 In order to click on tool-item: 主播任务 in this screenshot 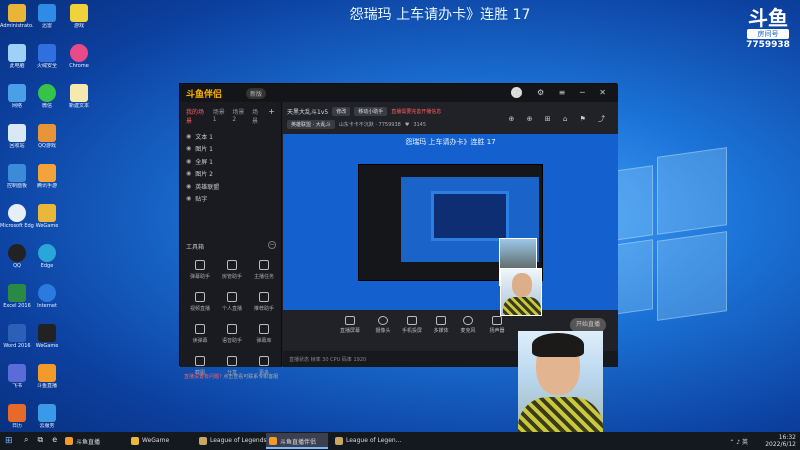, I will do `click(264, 272)`.